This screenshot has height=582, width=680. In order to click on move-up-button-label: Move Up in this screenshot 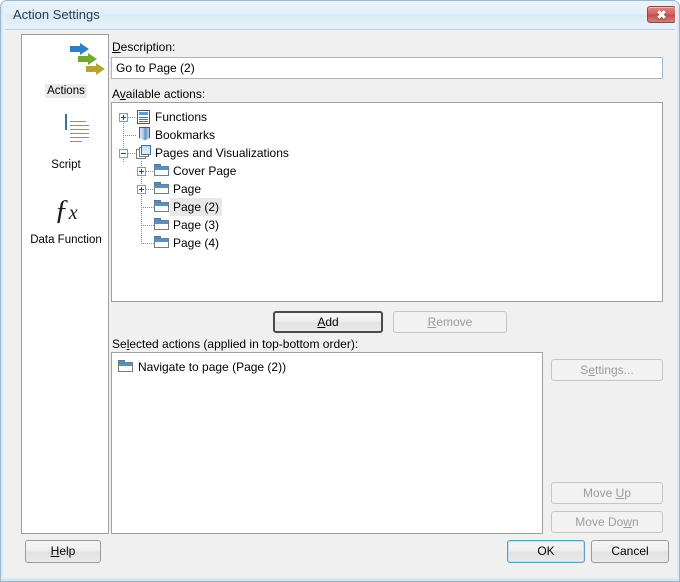, I will do `click(607, 493)`.